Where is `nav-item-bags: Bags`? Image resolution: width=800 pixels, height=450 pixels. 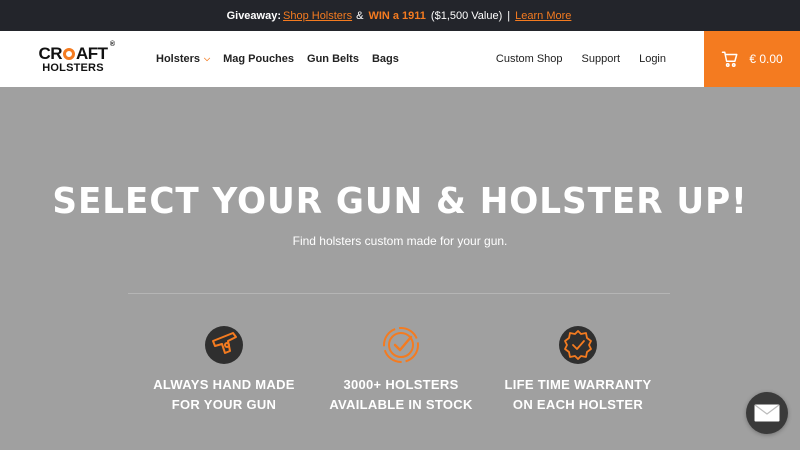 nav-item-bags: Bags is located at coordinates (385, 59).